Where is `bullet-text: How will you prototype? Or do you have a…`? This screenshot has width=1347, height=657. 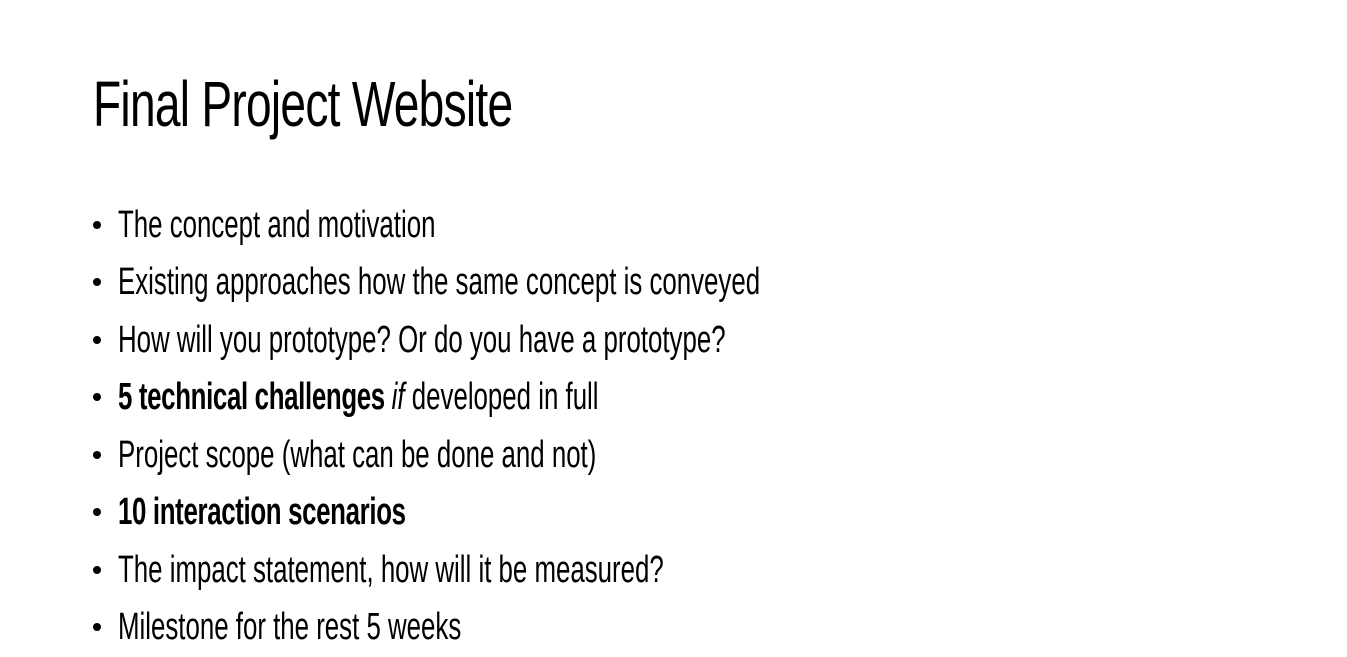 bullet-text: How will you prototype? Or do you have a… is located at coordinates (422, 340).